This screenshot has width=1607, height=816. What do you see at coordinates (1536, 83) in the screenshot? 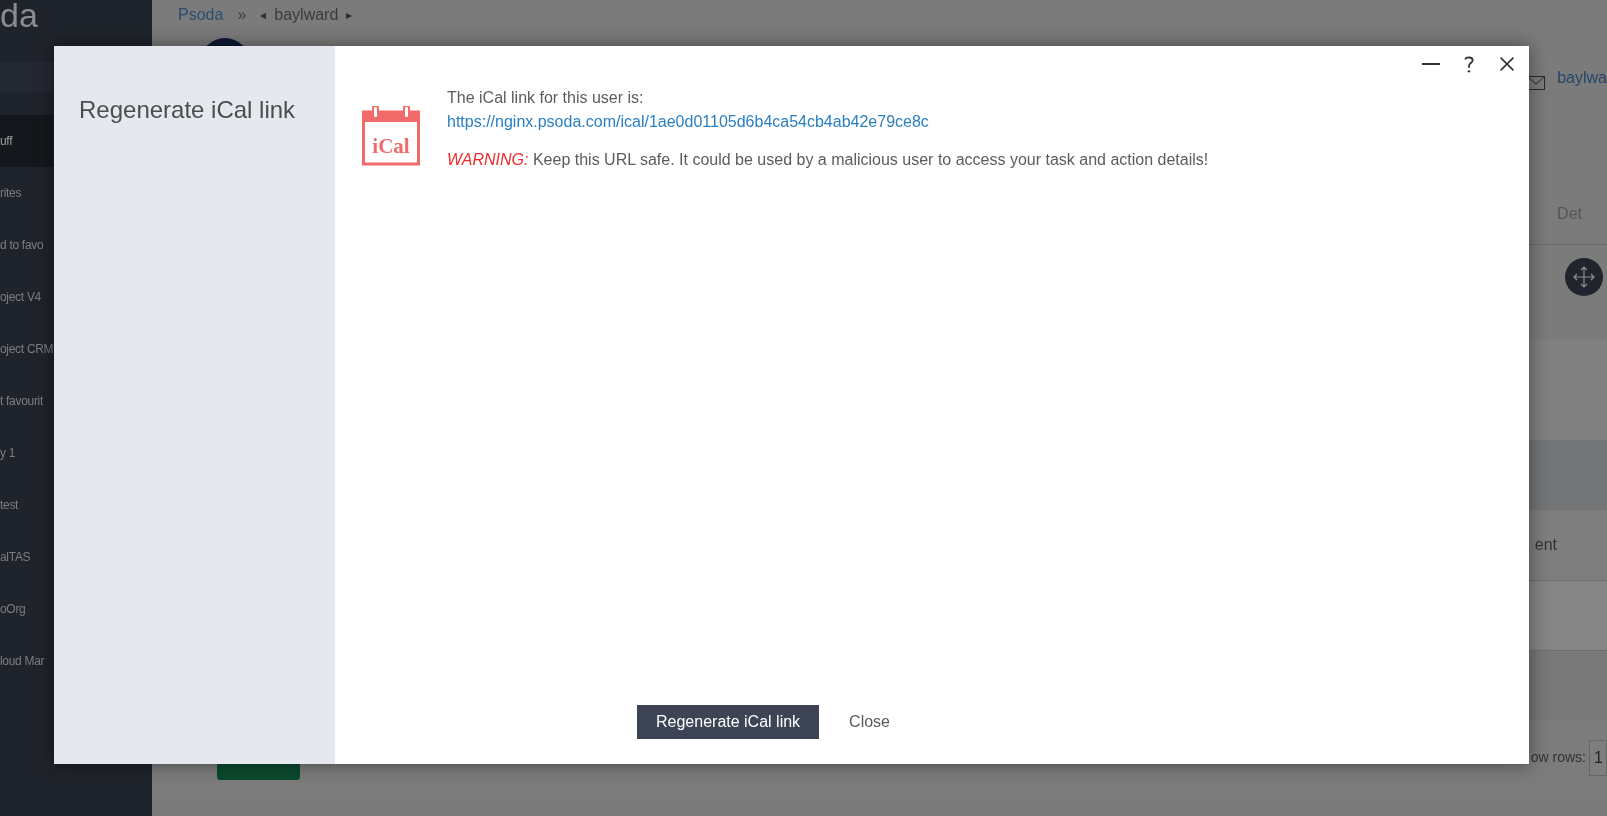
I see `envelope-icon` at bounding box center [1536, 83].